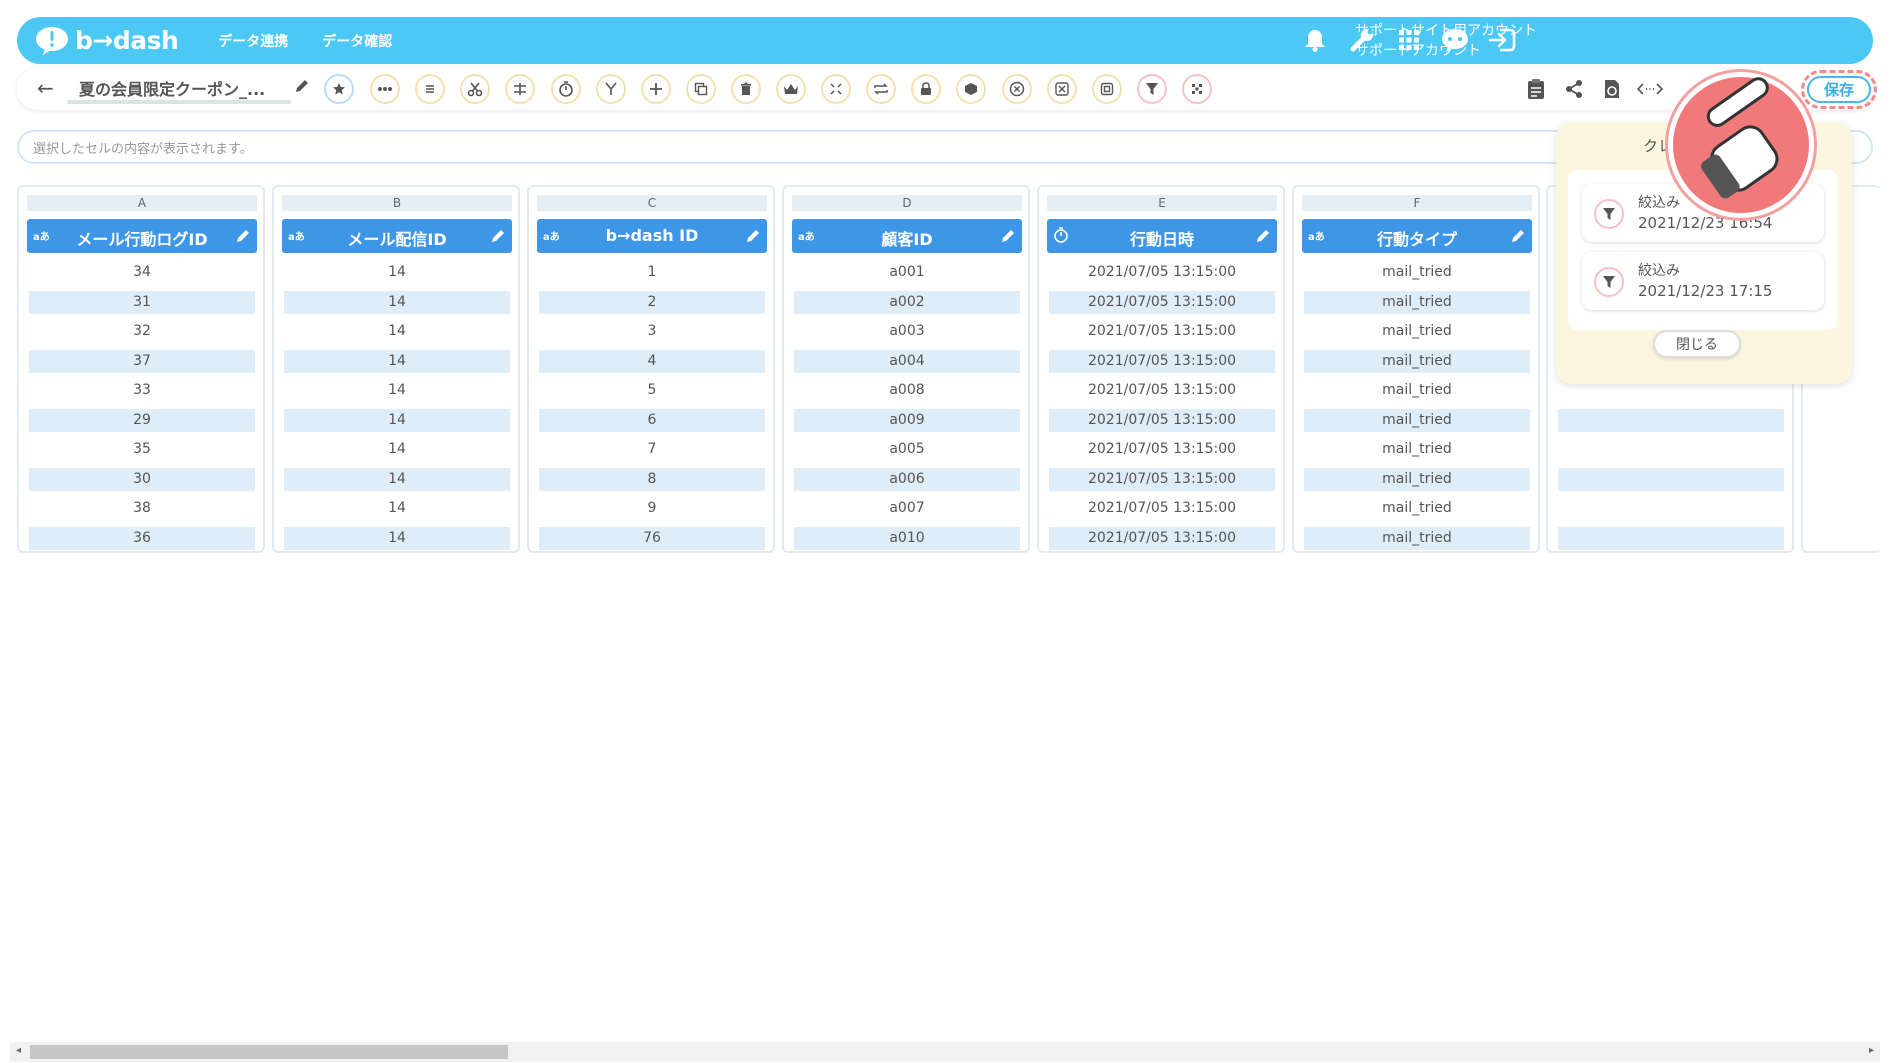  What do you see at coordinates (1362, 40) in the screenshot?
I see `wrench-icon` at bounding box center [1362, 40].